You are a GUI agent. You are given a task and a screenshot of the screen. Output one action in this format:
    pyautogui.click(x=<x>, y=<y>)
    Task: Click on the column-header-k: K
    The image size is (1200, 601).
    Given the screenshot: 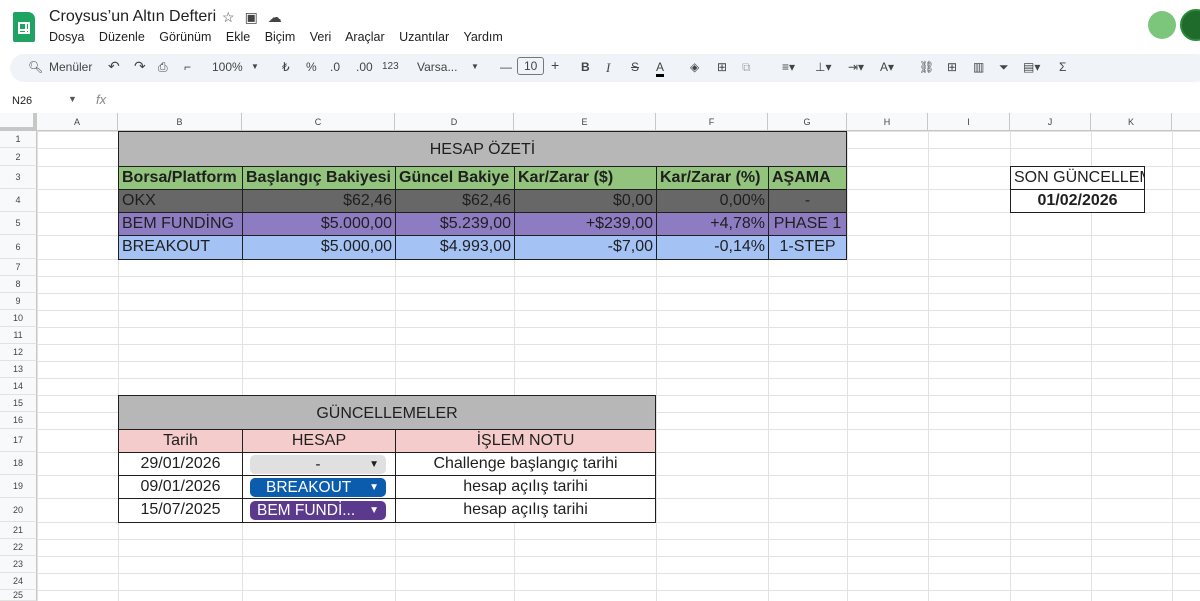 What is the action you would take?
    pyautogui.click(x=1131, y=122)
    